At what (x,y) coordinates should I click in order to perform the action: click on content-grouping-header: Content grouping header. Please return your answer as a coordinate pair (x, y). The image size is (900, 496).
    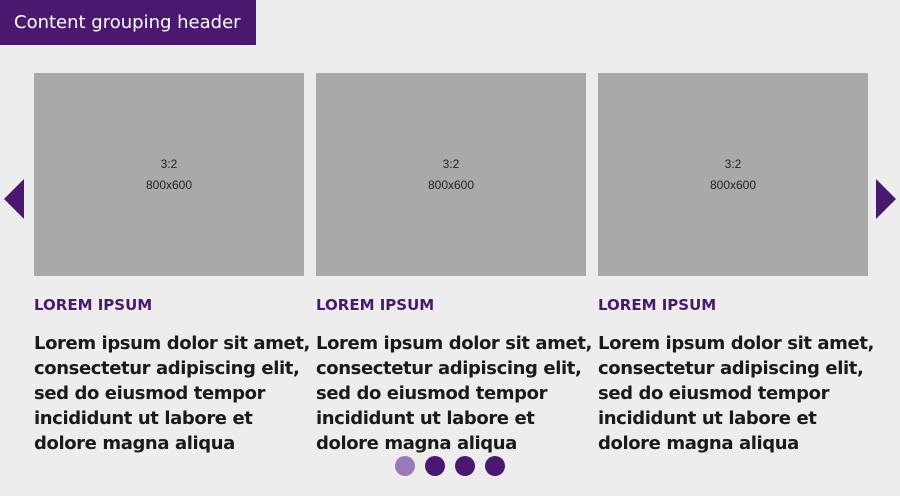
    Looking at the image, I should click on (128, 22).